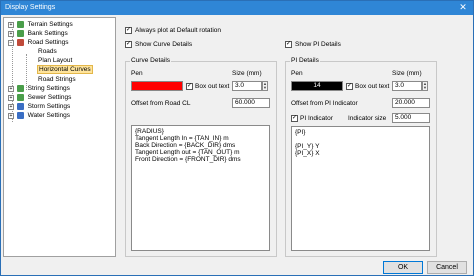 The width and height of the screenshot is (474, 276). Describe the element at coordinates (297, 73) in the screenshot. I see `pi-pen-label: Pen` at that location.